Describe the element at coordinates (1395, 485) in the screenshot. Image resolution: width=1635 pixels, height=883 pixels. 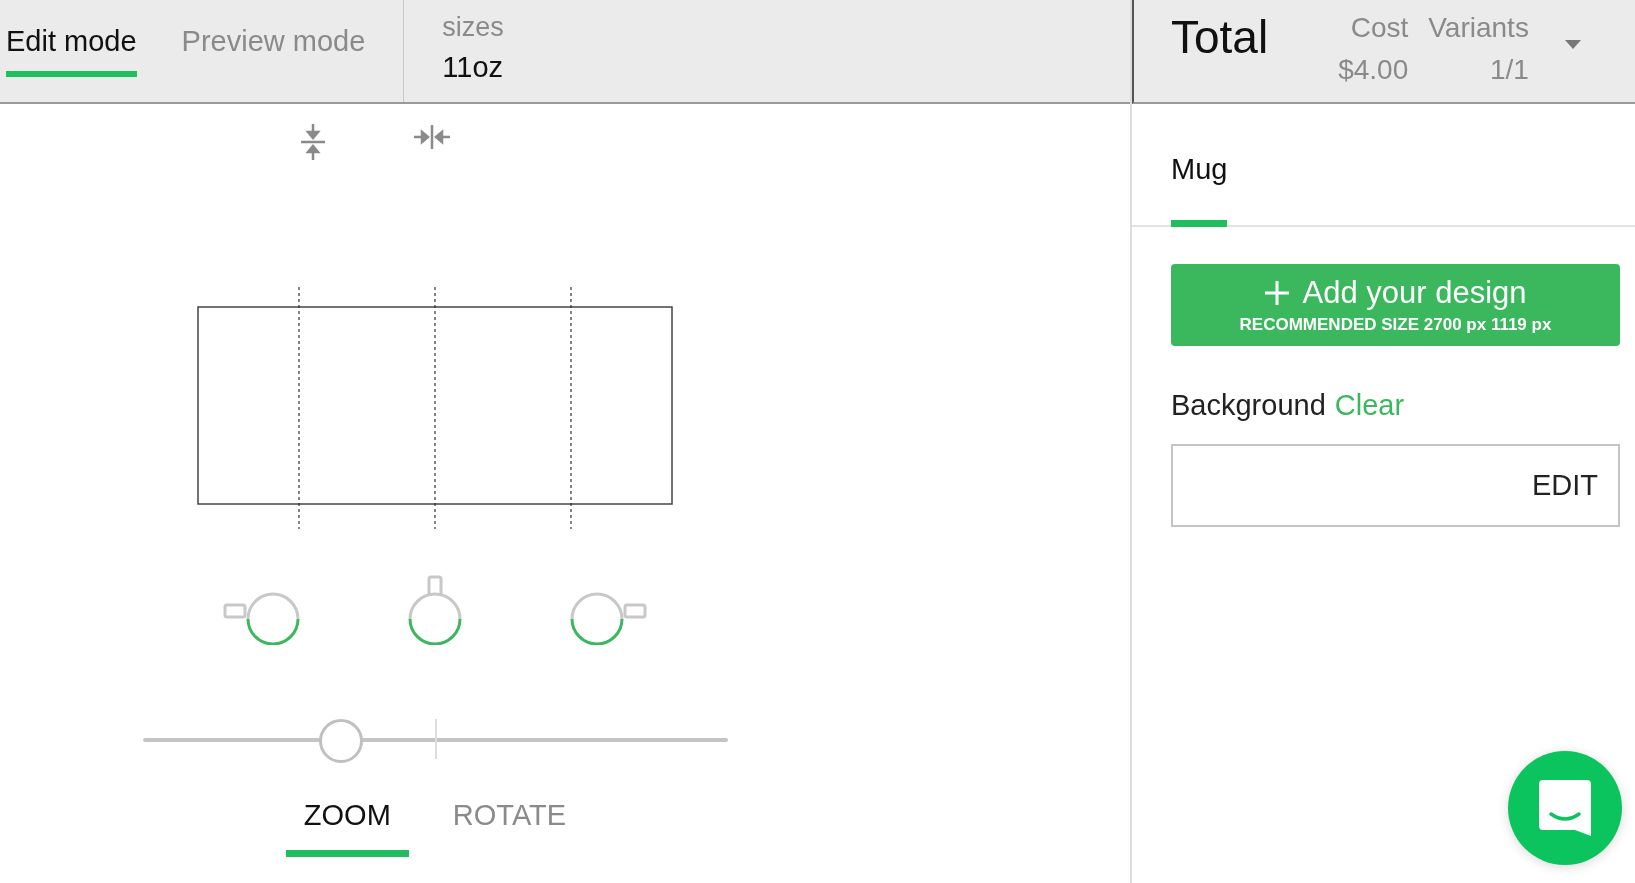
I see `edit-button: EDIT` at that location.